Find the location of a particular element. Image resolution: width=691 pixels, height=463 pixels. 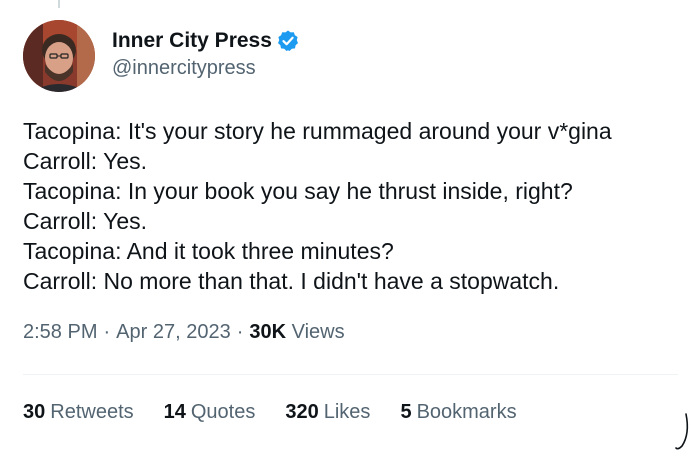

stat-count: 320 is located at coordinates (302, 412).